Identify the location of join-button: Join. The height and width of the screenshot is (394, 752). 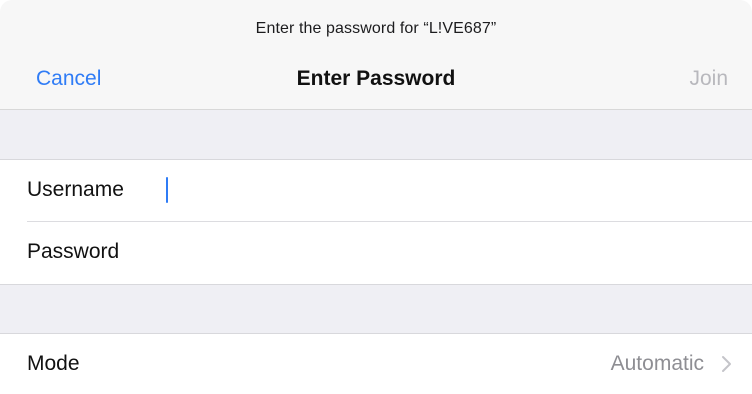
(708, 79).